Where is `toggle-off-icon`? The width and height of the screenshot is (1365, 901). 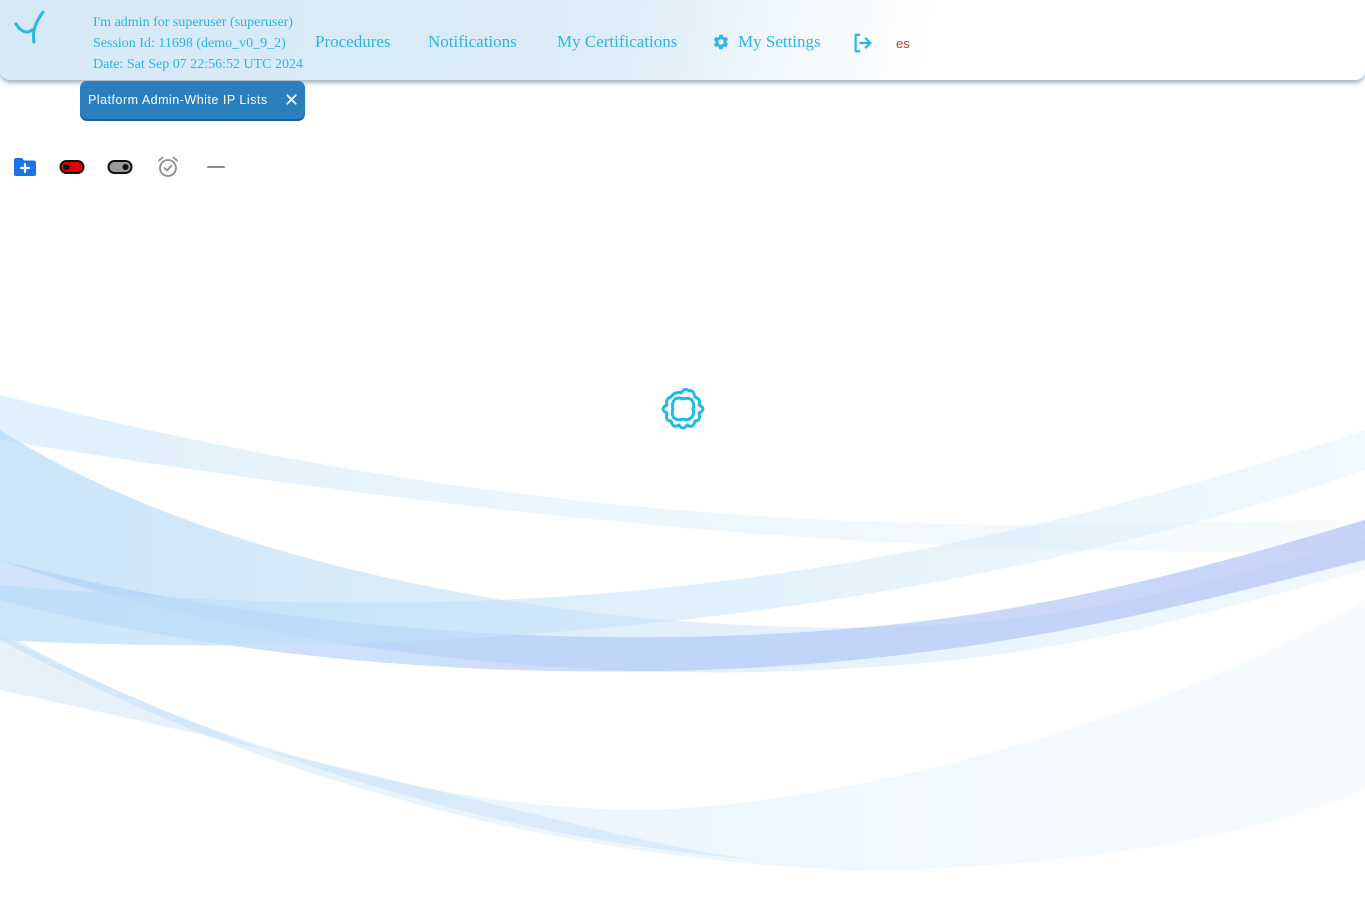
toggle-off-icon is located at coordinates (120, 167).